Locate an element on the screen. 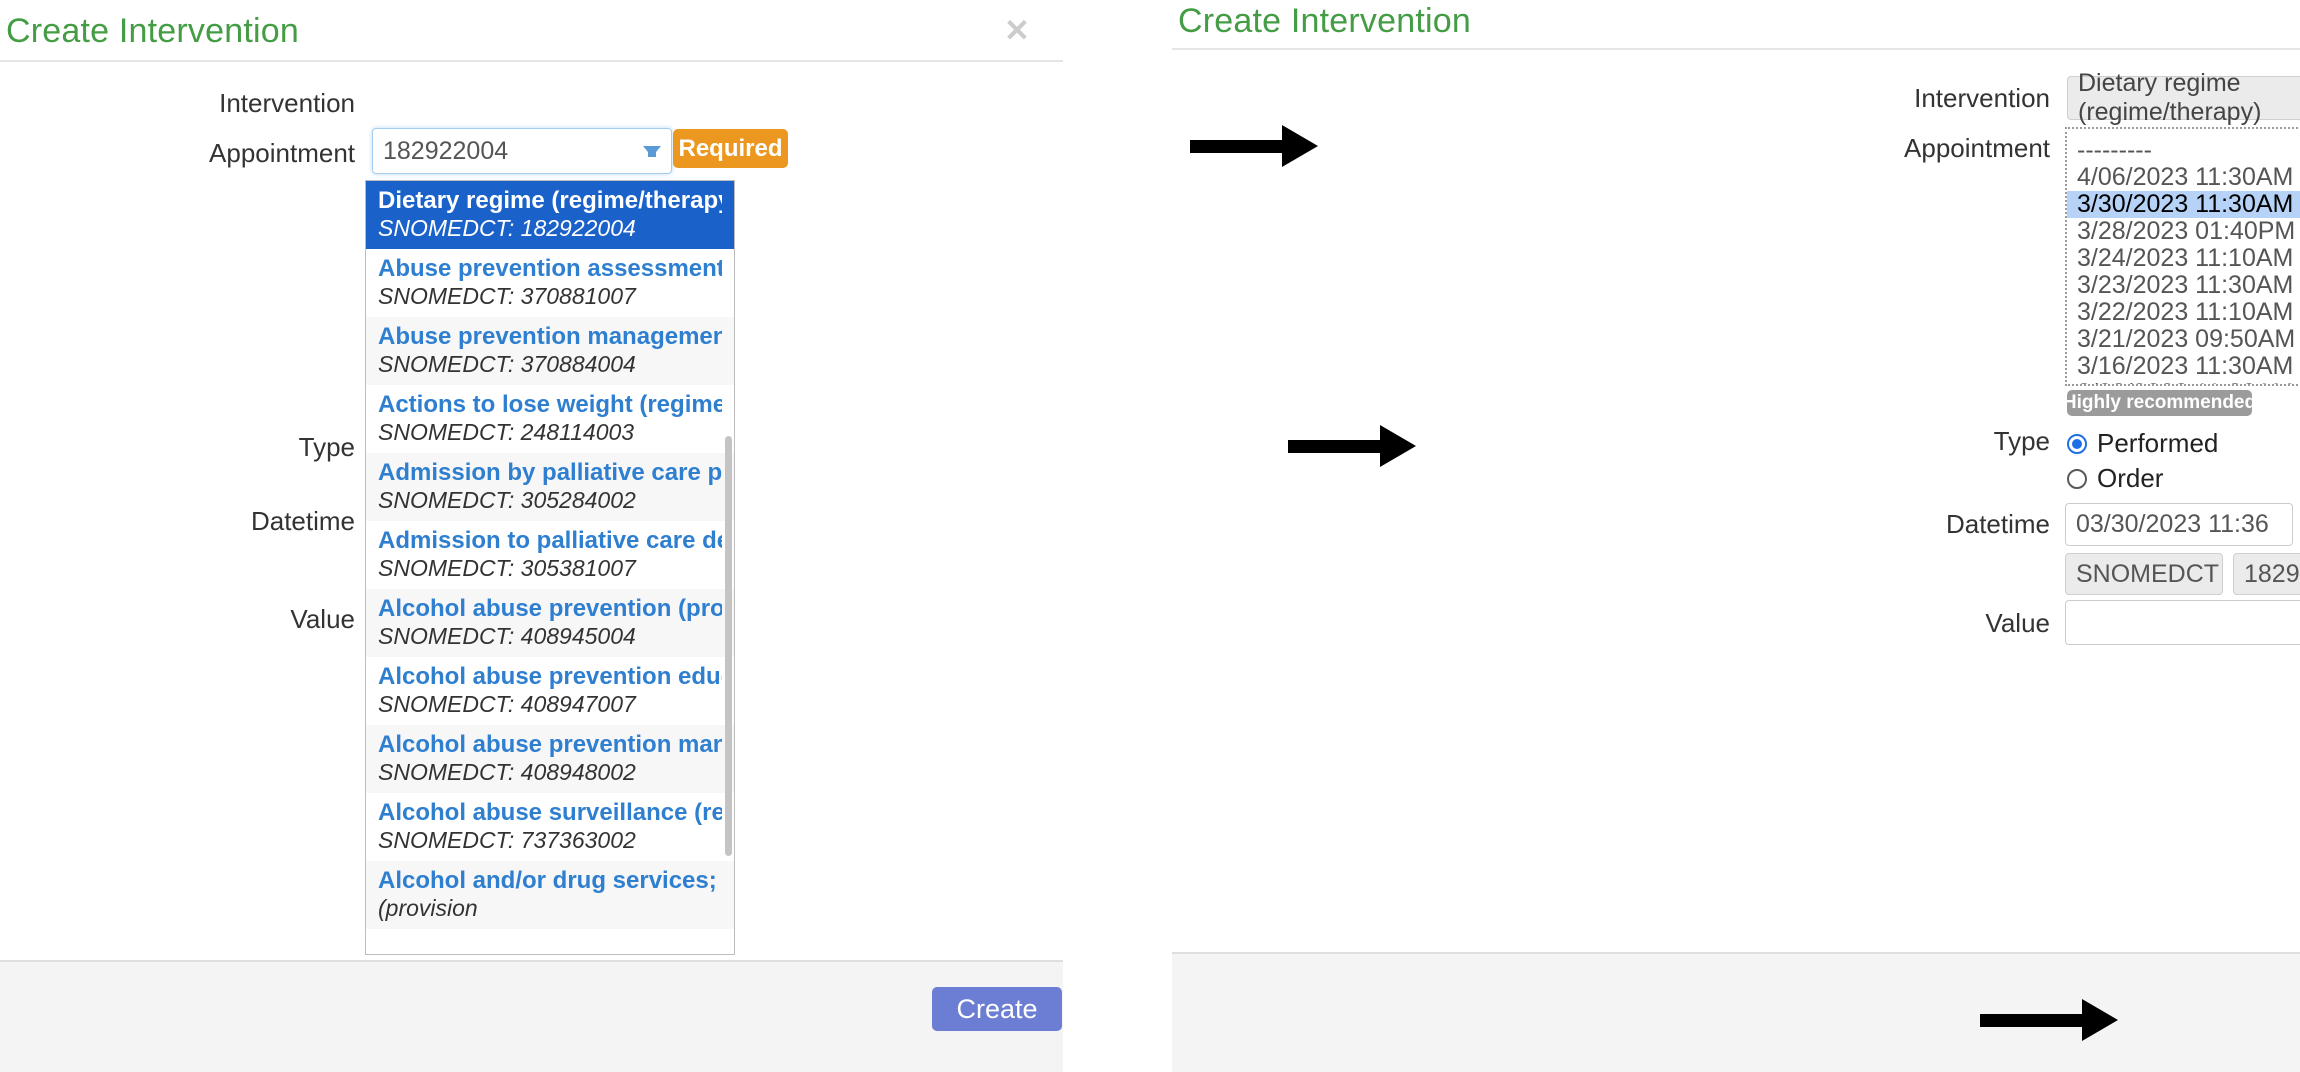  annotation-arrow-type is located at coordinates (1353, 446).